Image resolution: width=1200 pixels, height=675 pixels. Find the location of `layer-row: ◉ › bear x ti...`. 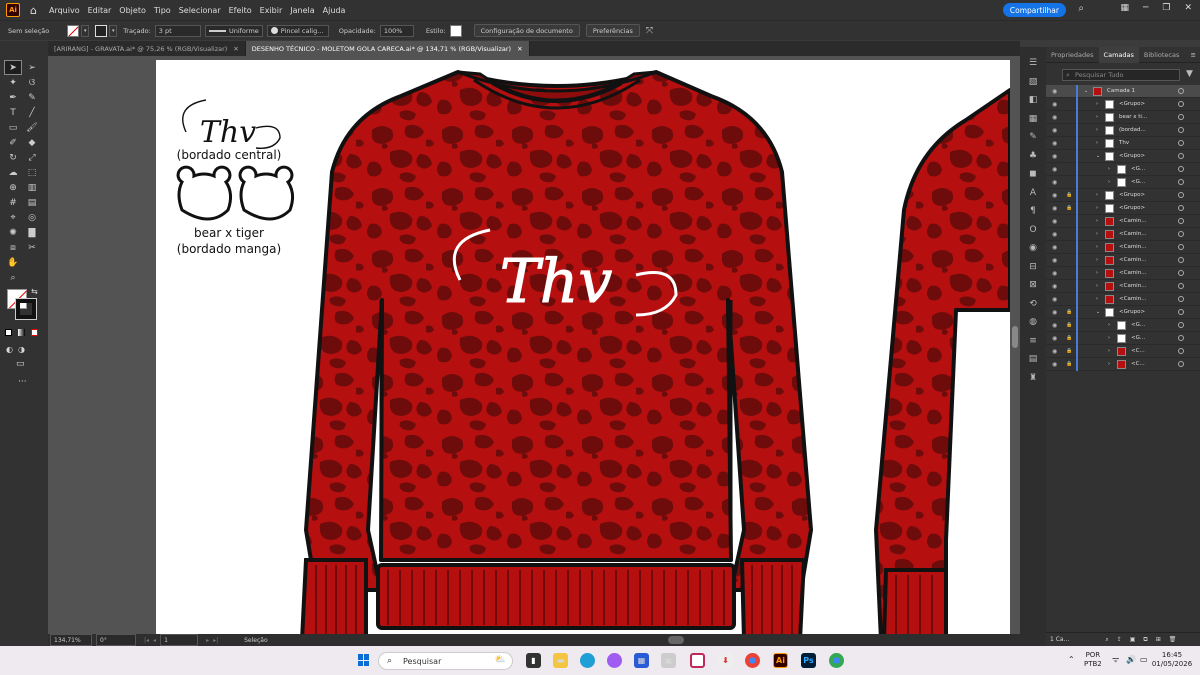

layer-row: ◉ › bear x ti... is located at coordinates (1123, 117).